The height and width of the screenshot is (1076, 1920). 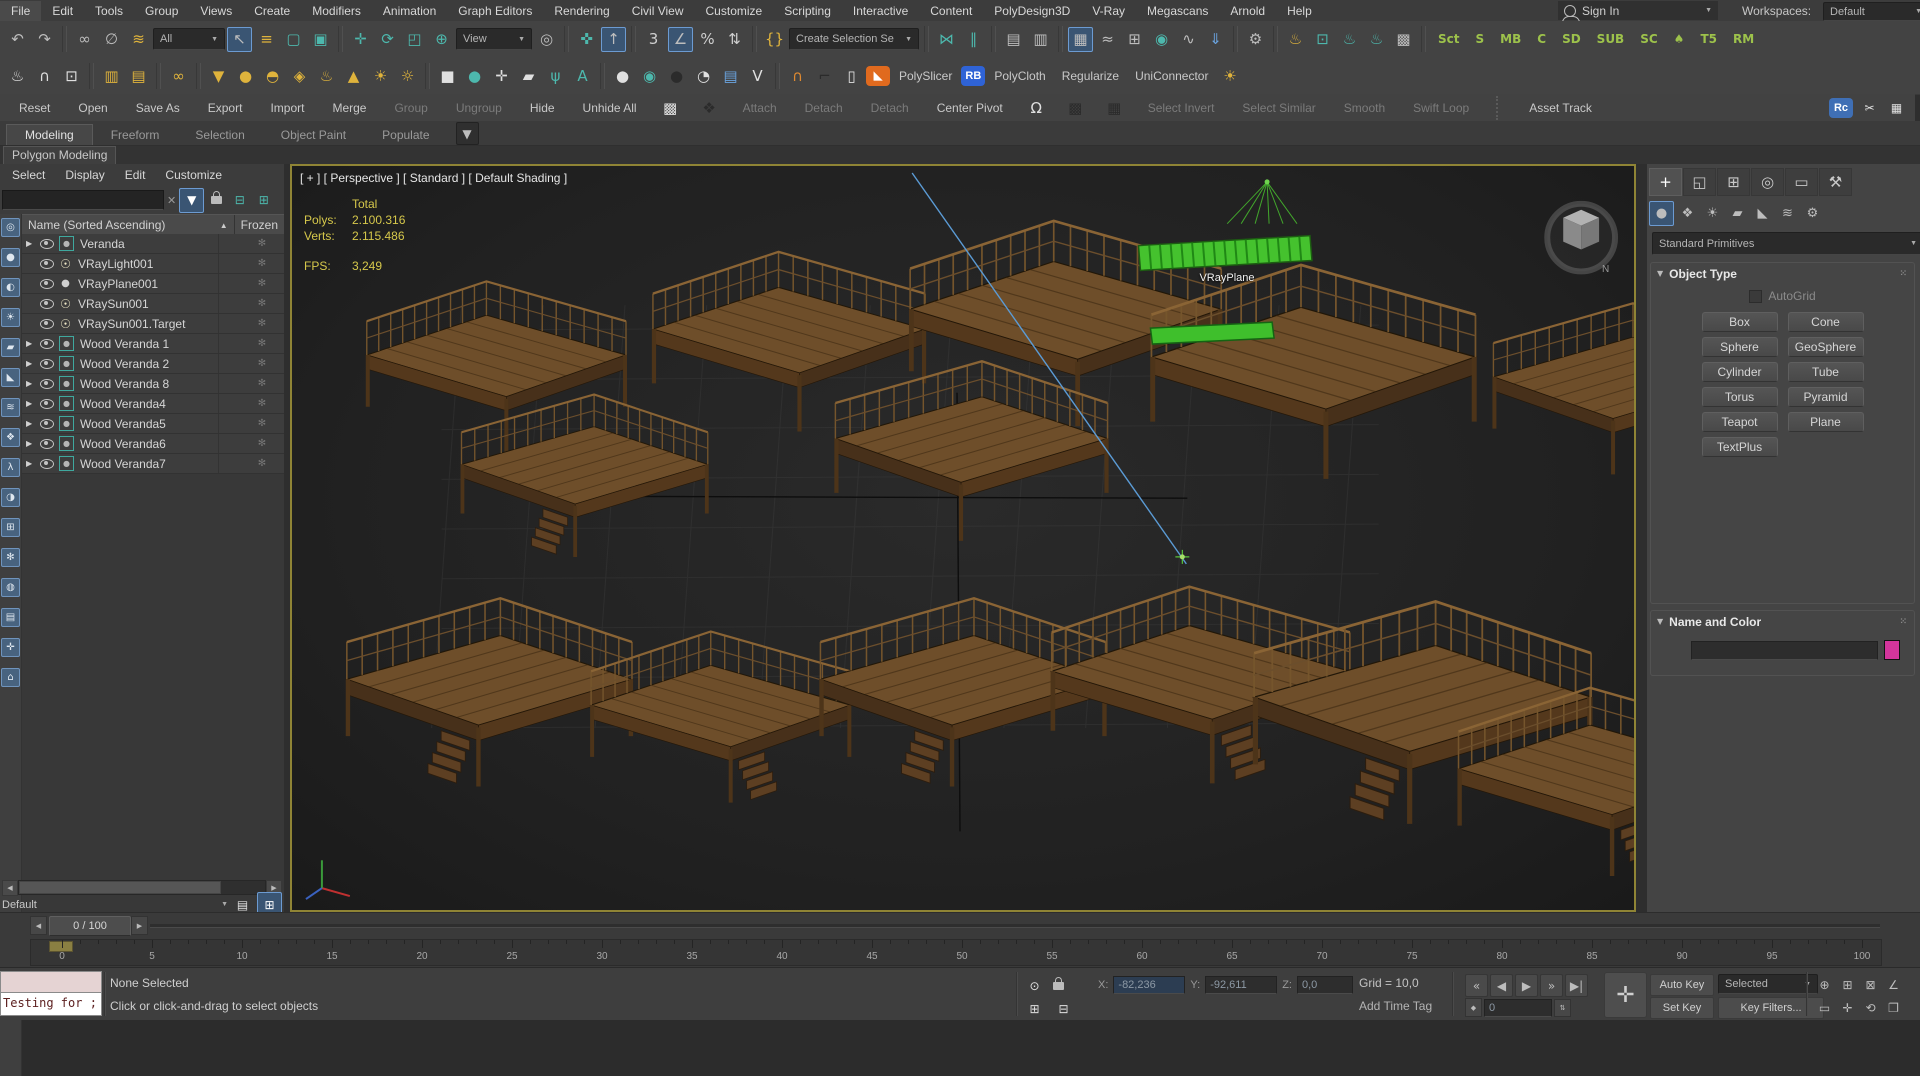 What do you see at coordinates (171, 200) in the screenshot?
I see `clear-search-icon: ✕` at bounding box center [171, 200].